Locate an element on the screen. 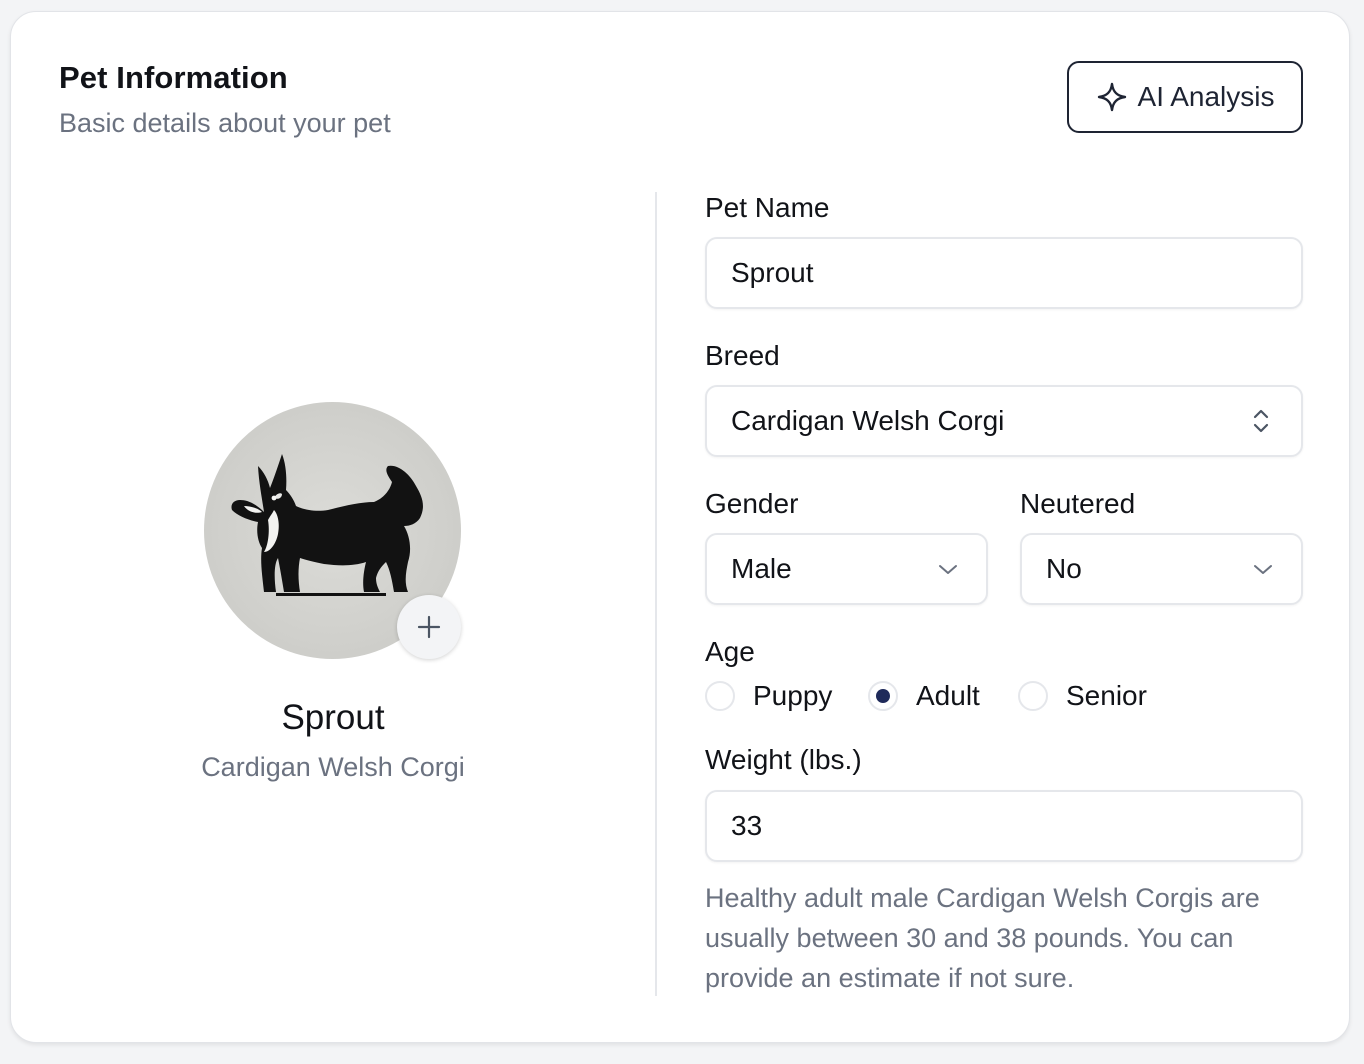 Image resolution: width=1364 pixels, height=1064 pixels. age-label: Age is located at coordinates (730, 651).